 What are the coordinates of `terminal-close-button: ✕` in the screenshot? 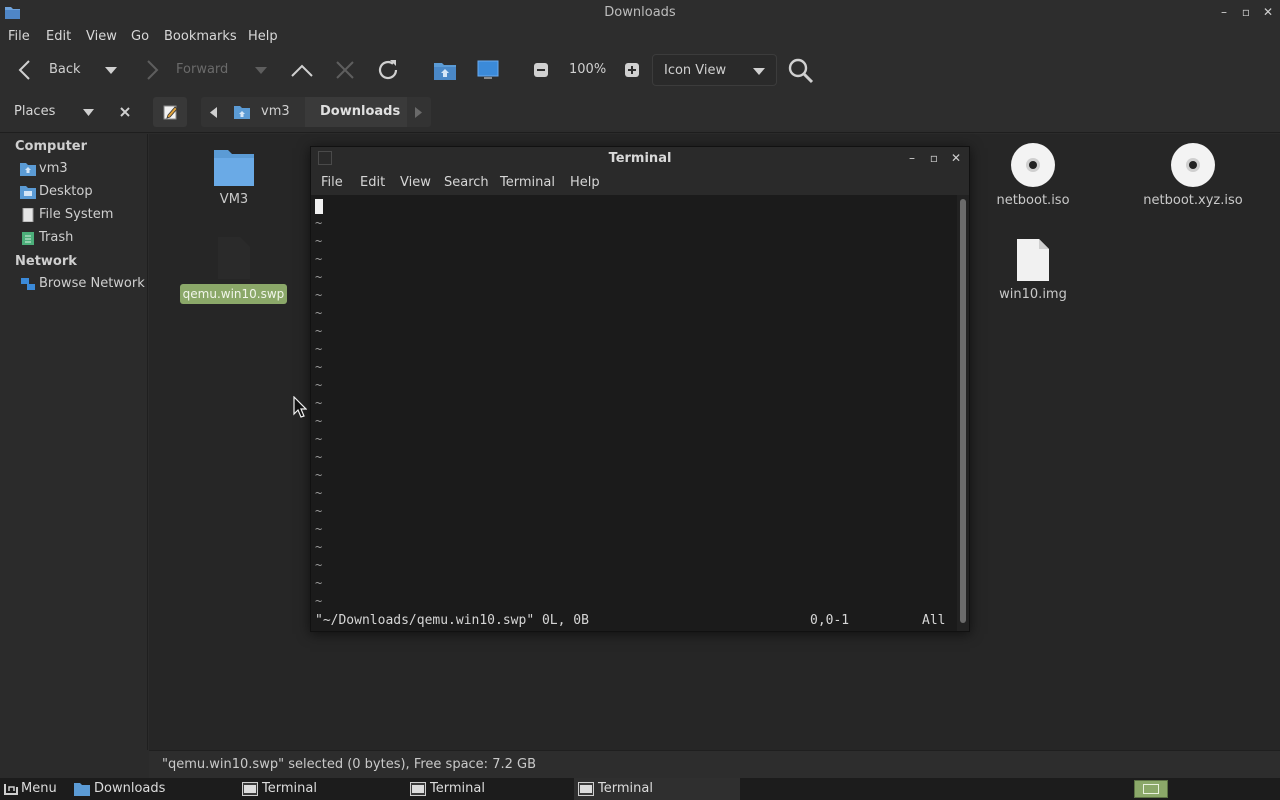 It's located at (956, 158).